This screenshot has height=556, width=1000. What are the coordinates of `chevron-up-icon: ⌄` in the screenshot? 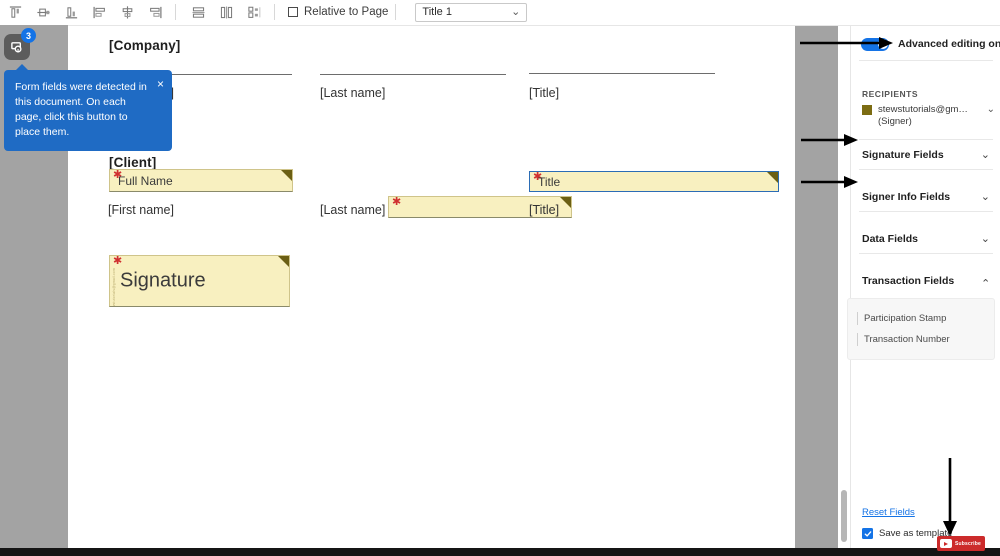 It's located at (985, 281).